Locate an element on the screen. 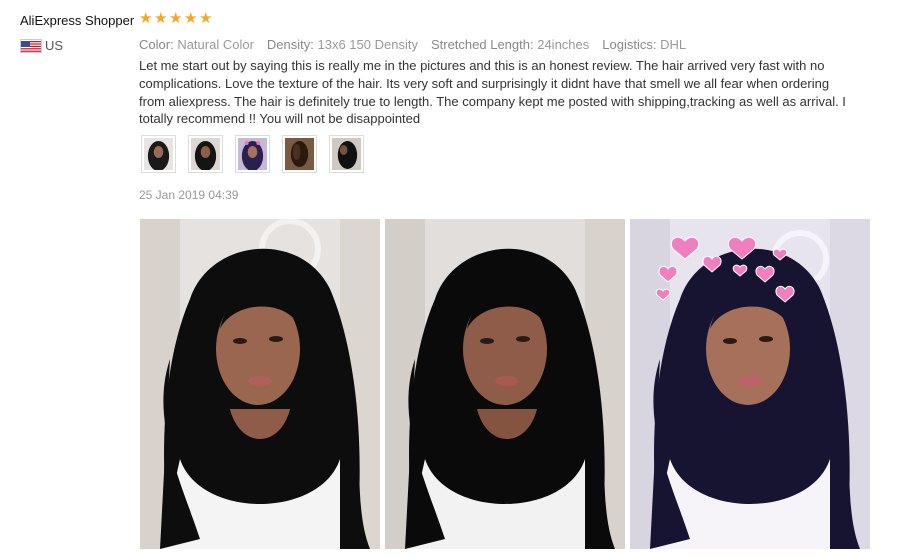 Image resolution: width=900 pixels, height=558 pixels. reviewer-country: US is located at coordinates (54, 45).